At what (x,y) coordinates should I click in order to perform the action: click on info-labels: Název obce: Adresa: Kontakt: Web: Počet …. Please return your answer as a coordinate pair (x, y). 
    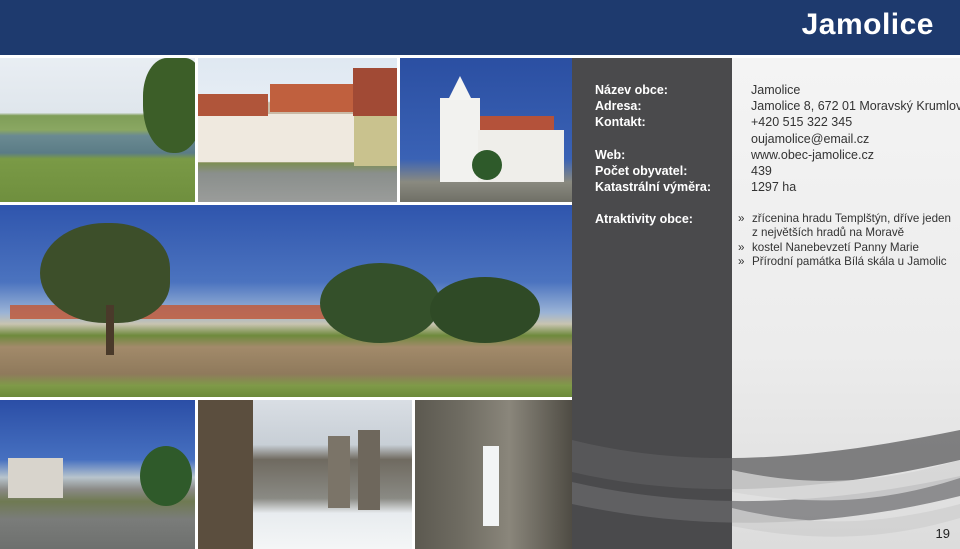
    Looking at the image, I should click on (653, 138).